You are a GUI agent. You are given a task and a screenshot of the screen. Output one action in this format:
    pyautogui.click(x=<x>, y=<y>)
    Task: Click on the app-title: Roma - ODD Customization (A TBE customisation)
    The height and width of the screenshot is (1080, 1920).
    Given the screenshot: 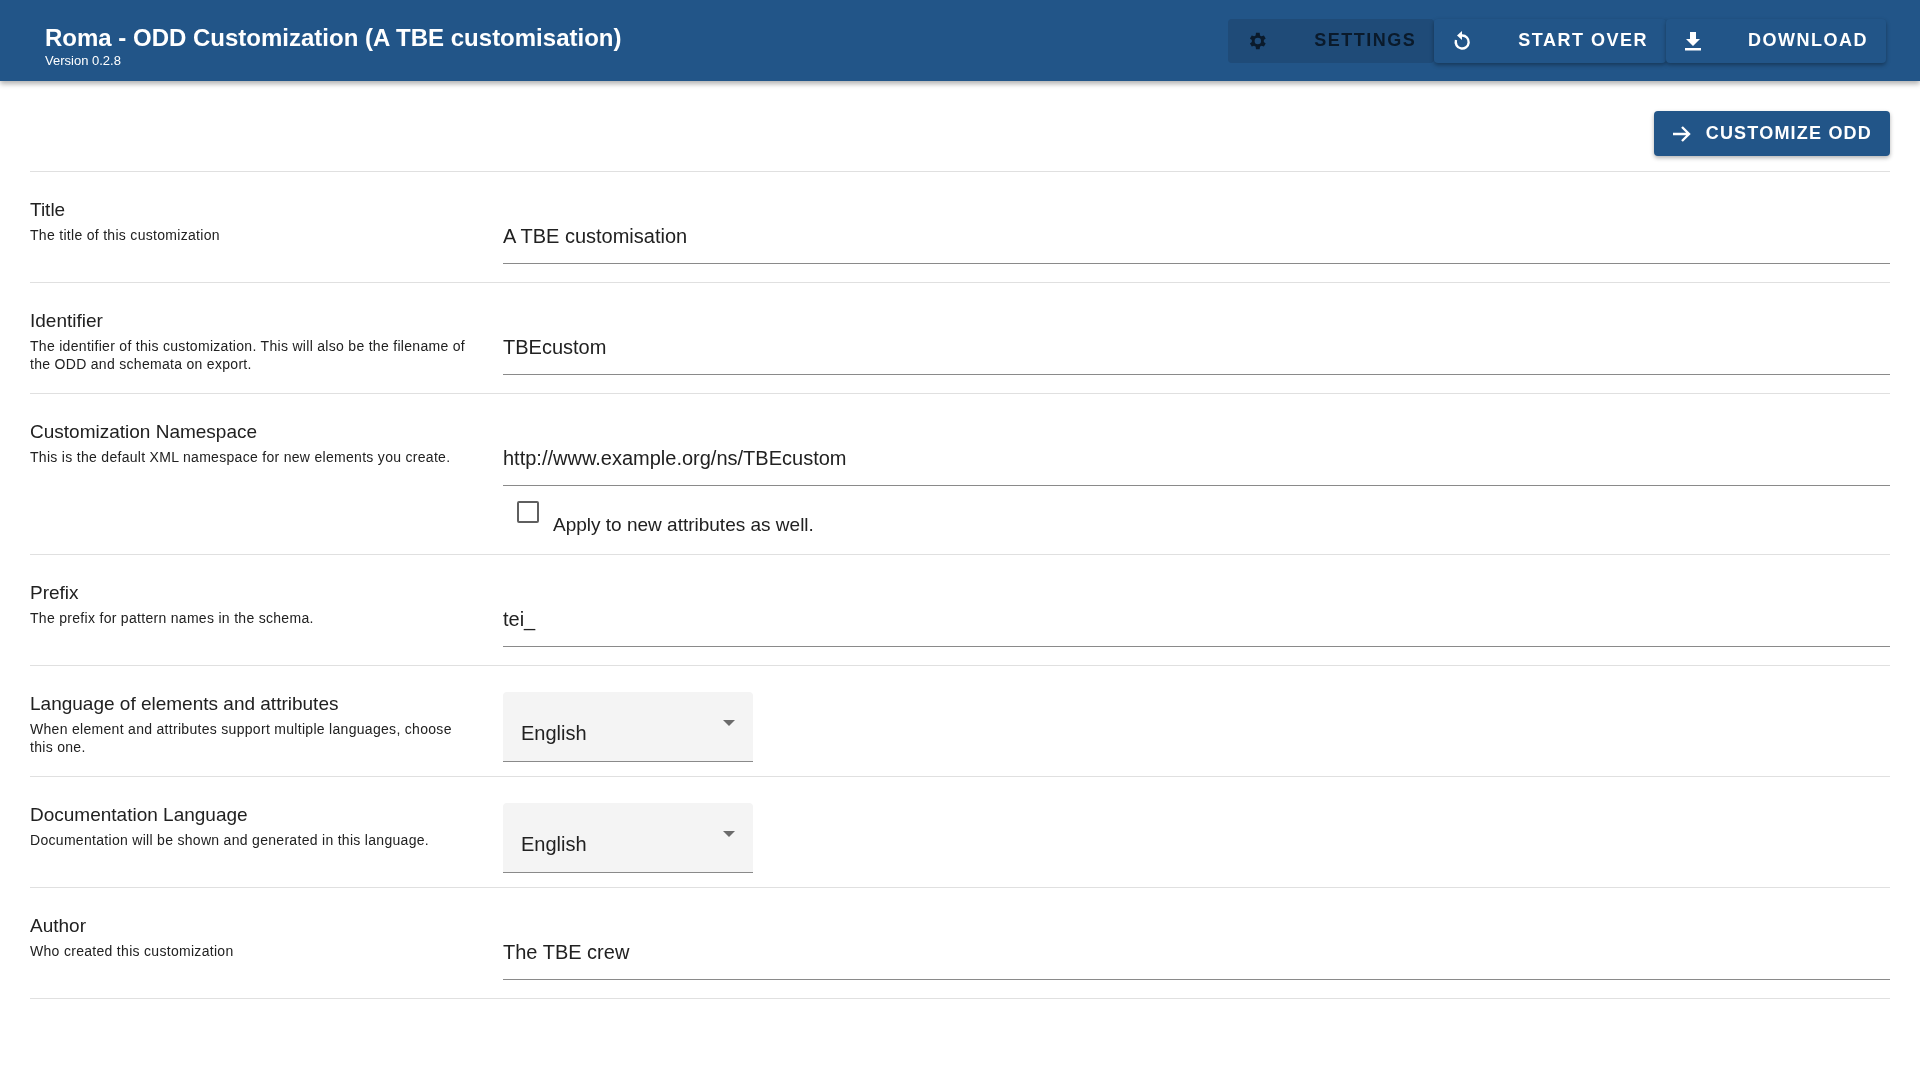 What is the action you would take?
    pyautogui.click(x=333, y=38)
    